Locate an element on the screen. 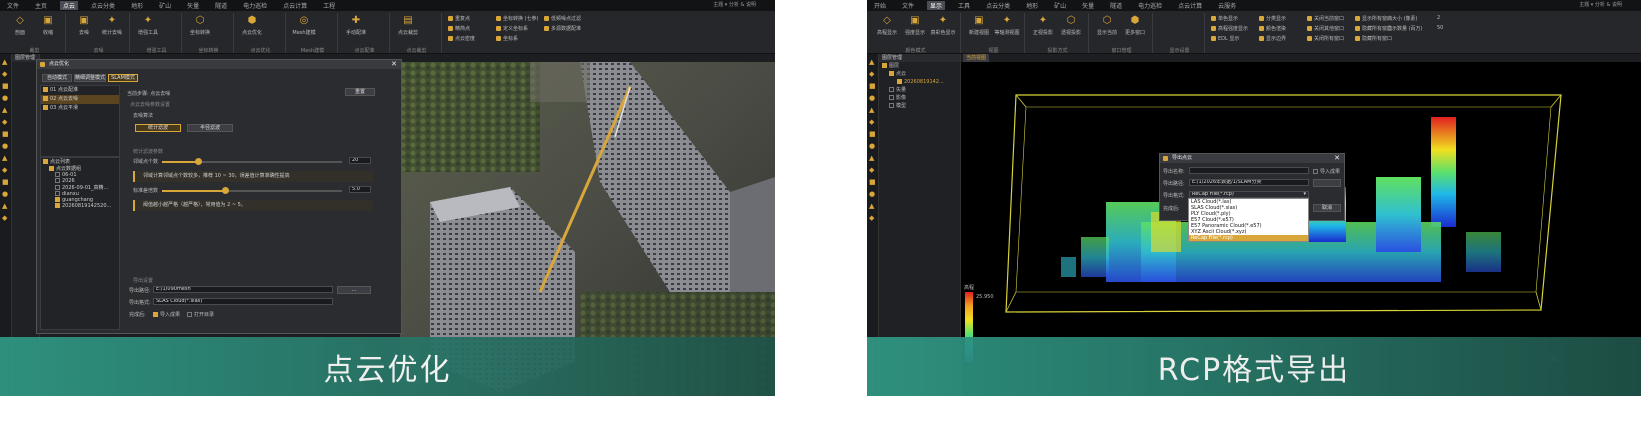 This screenshot has height=432, width=1641. export-format-select: ReCap File(*.rcp) ▾ is located at coordinates (1249, 194).